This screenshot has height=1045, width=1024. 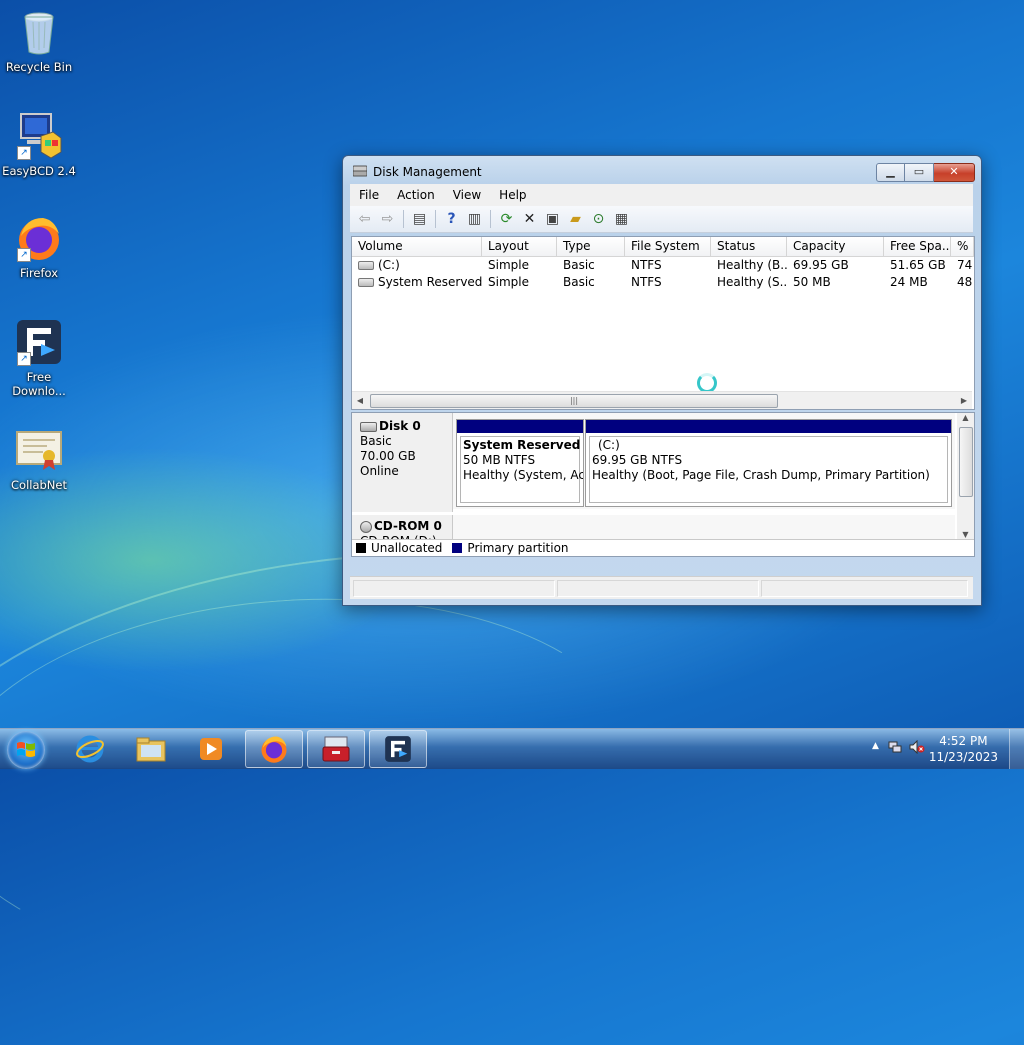 I want to click on desktop-icon-label: CollabNet, so click(x=39, y=485).